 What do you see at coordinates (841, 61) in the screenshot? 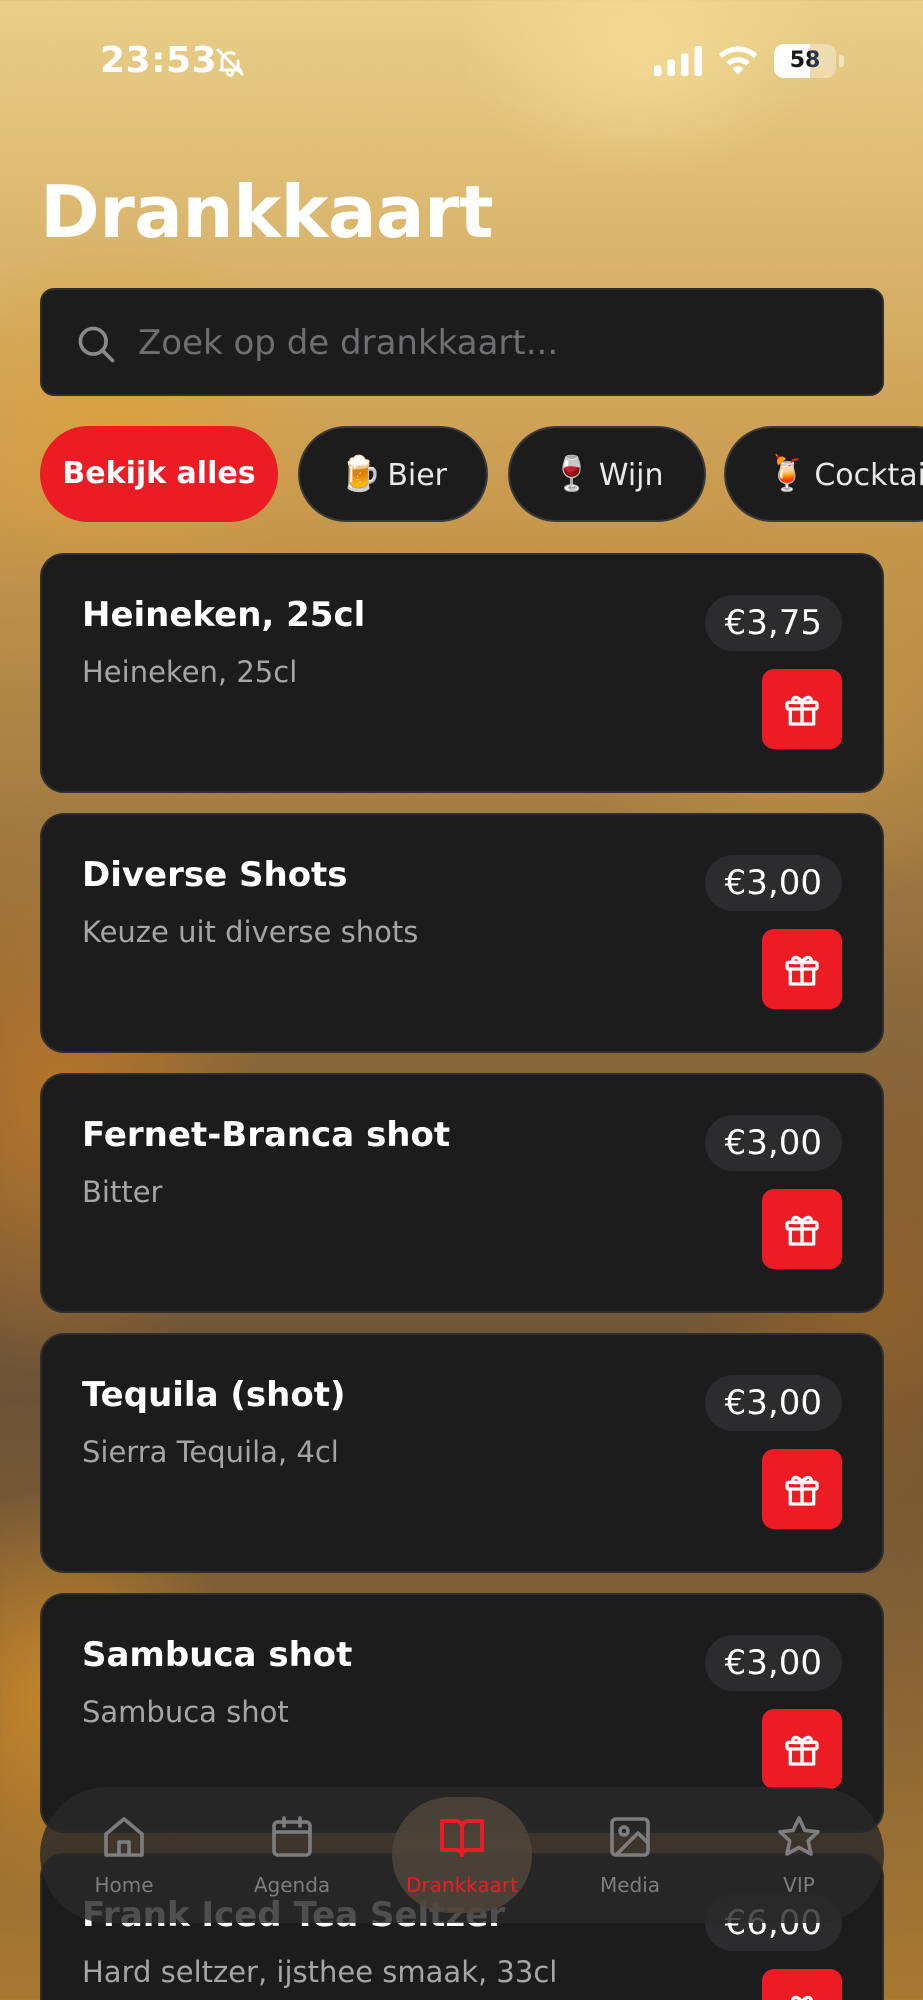
I see `battery-cap` at bounding box center [841, 61].